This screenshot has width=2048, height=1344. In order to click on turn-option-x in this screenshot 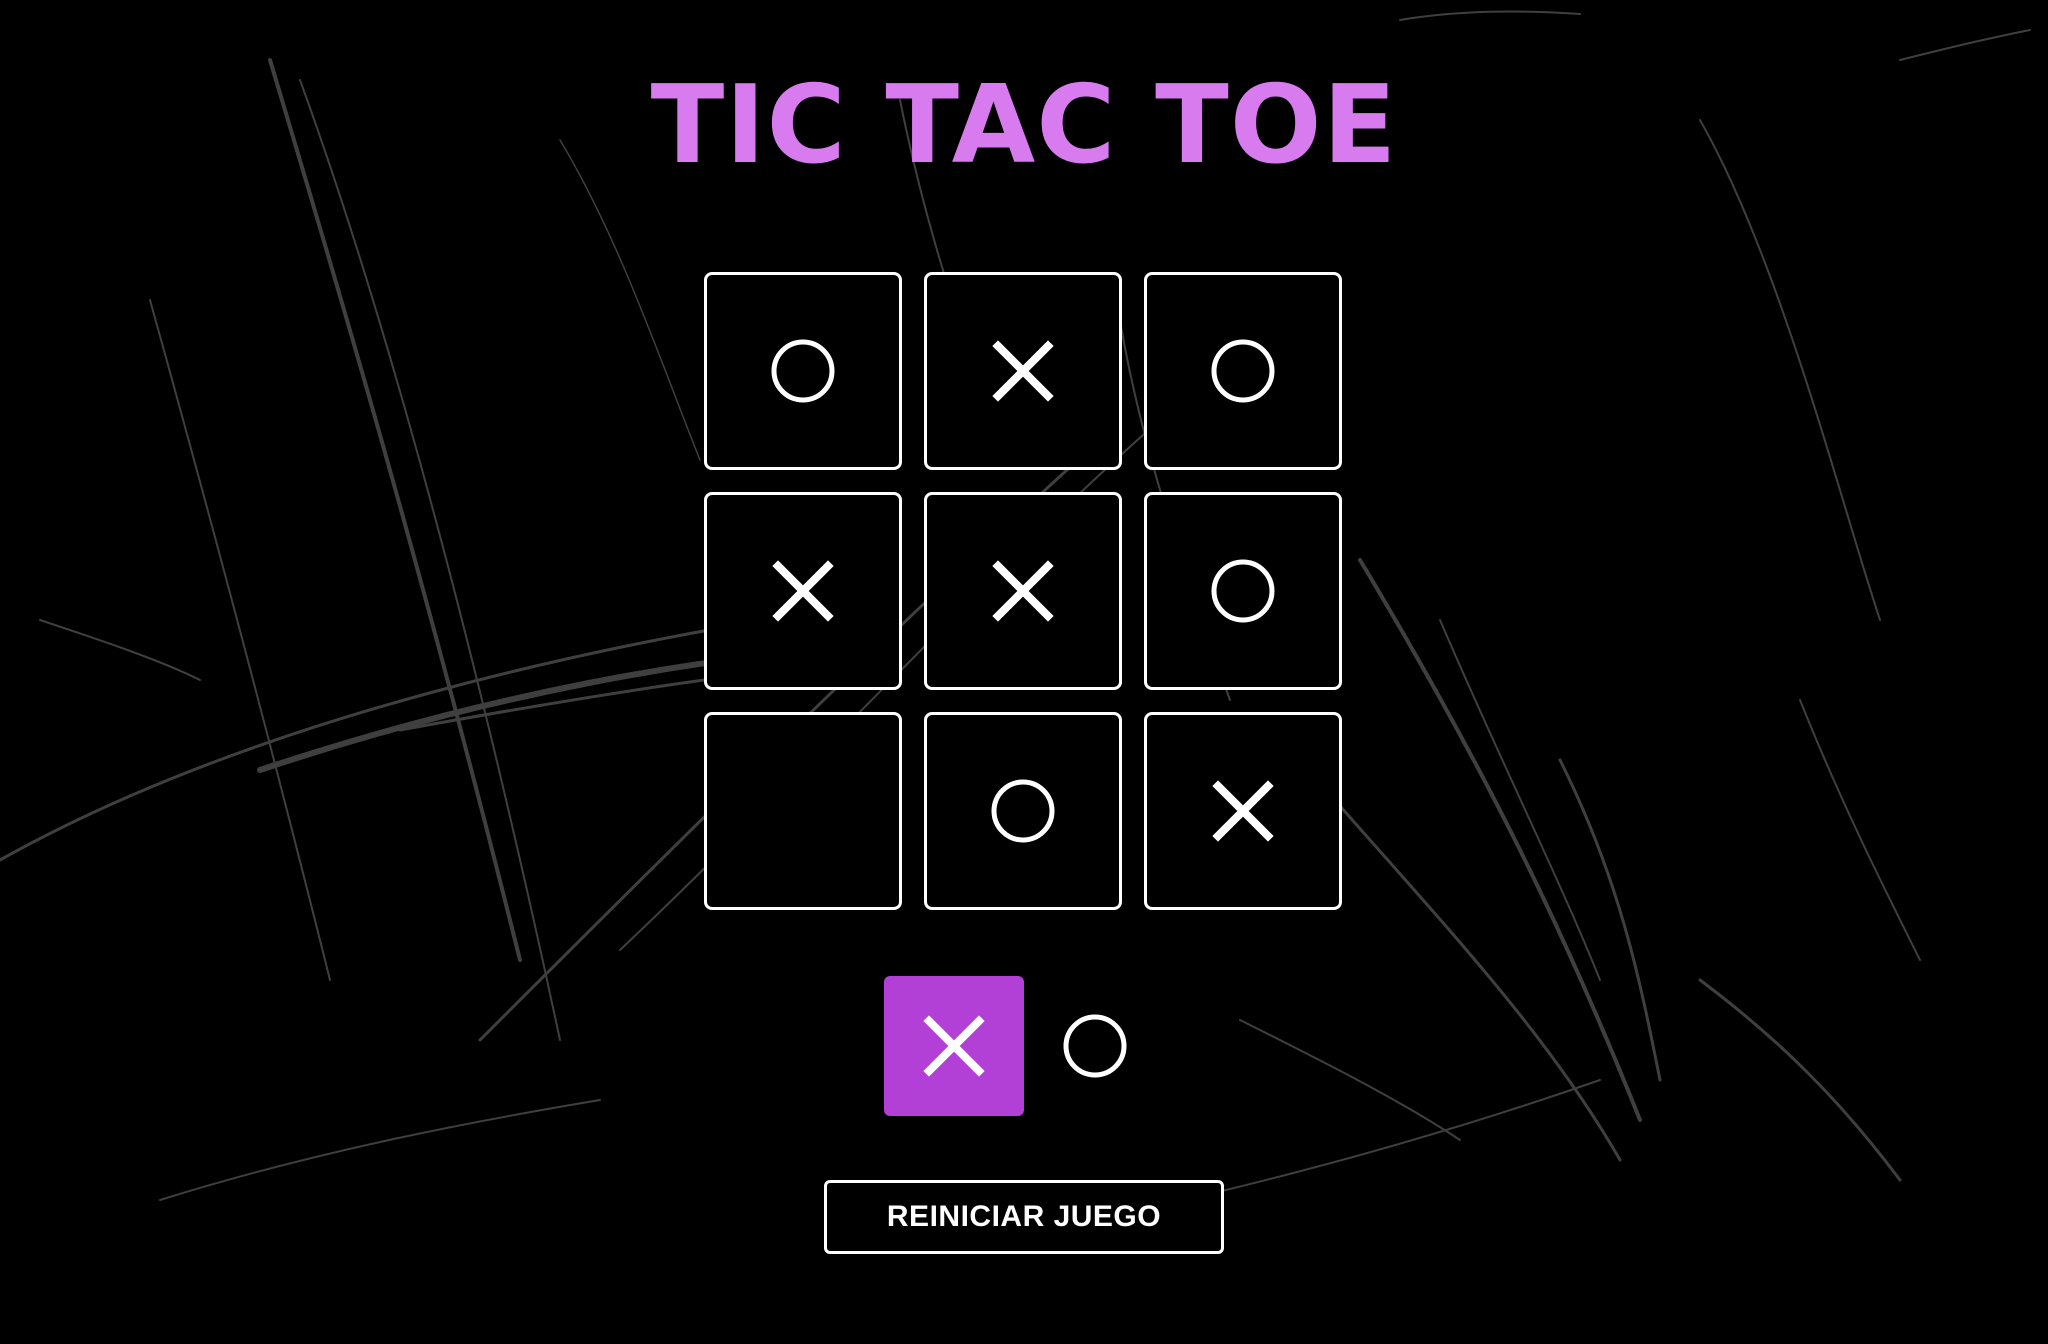, I will do `click(954, 1046)`.